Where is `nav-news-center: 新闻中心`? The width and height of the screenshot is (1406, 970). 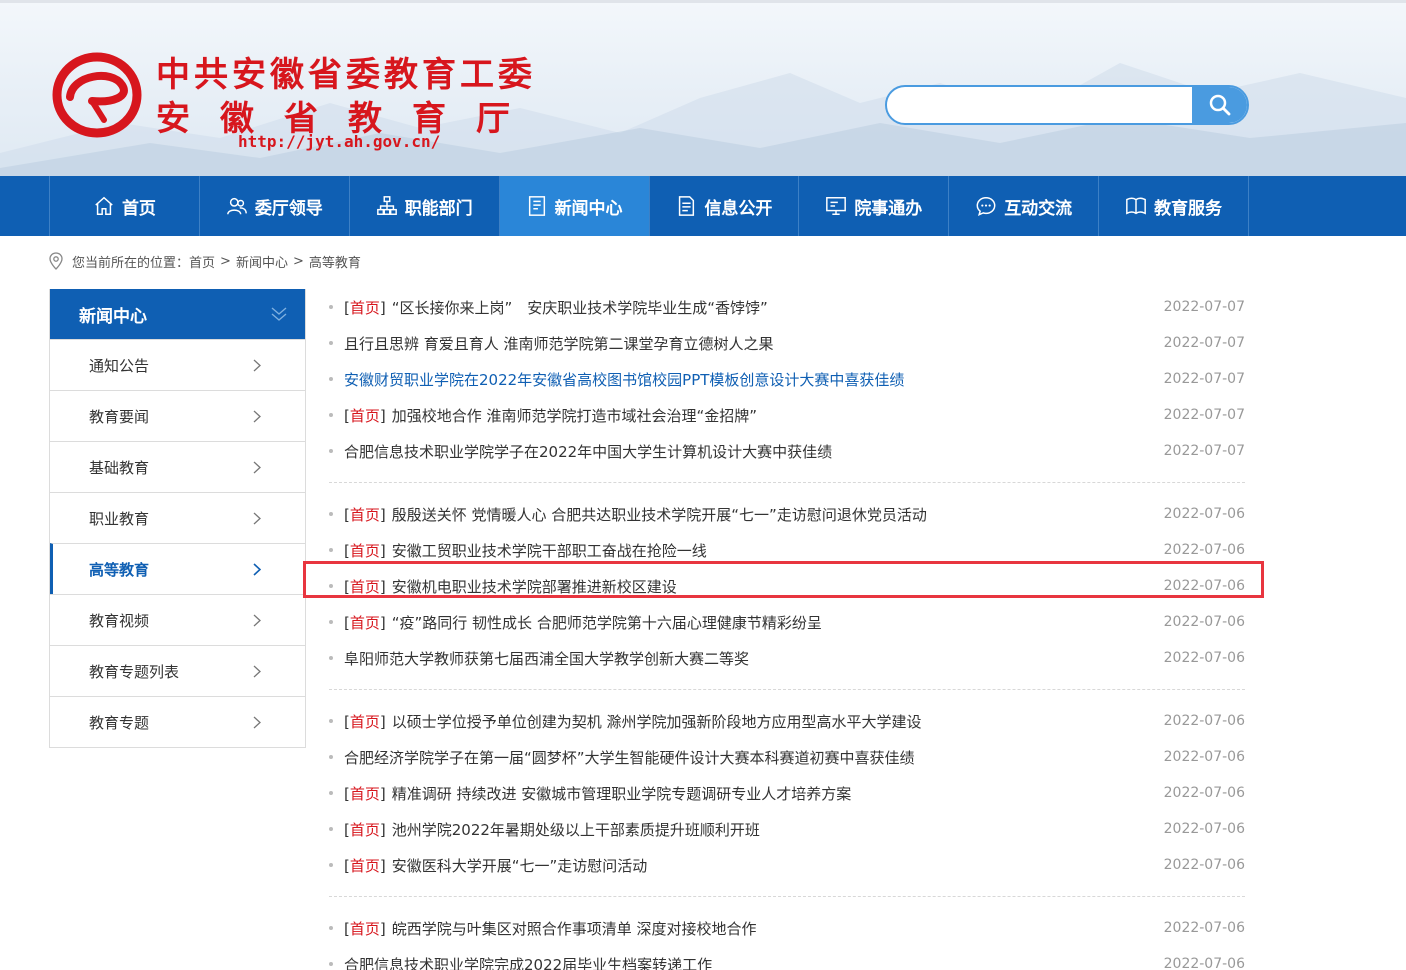
nav-news-center: 新闻中心 is located at coordinates (574, 206).